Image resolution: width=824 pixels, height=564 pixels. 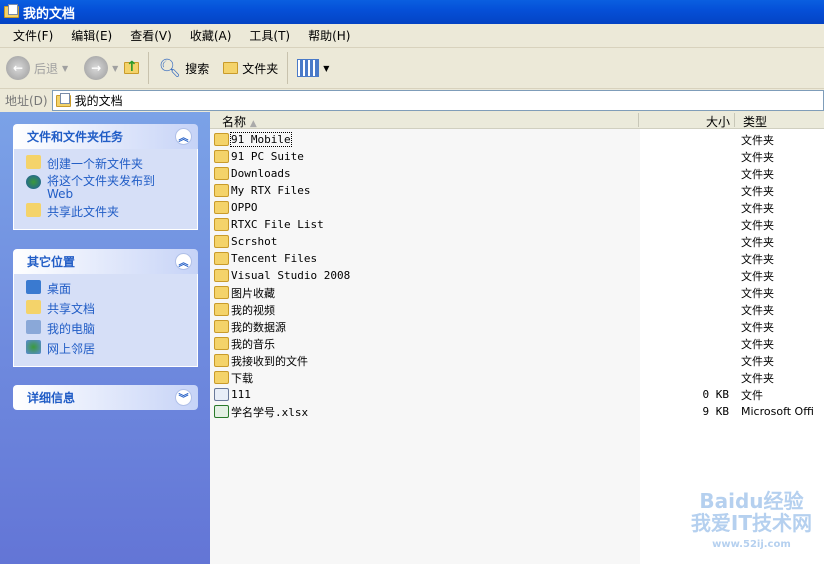 I want to click on file-name-cell: 111, so click(x=232, y=394).